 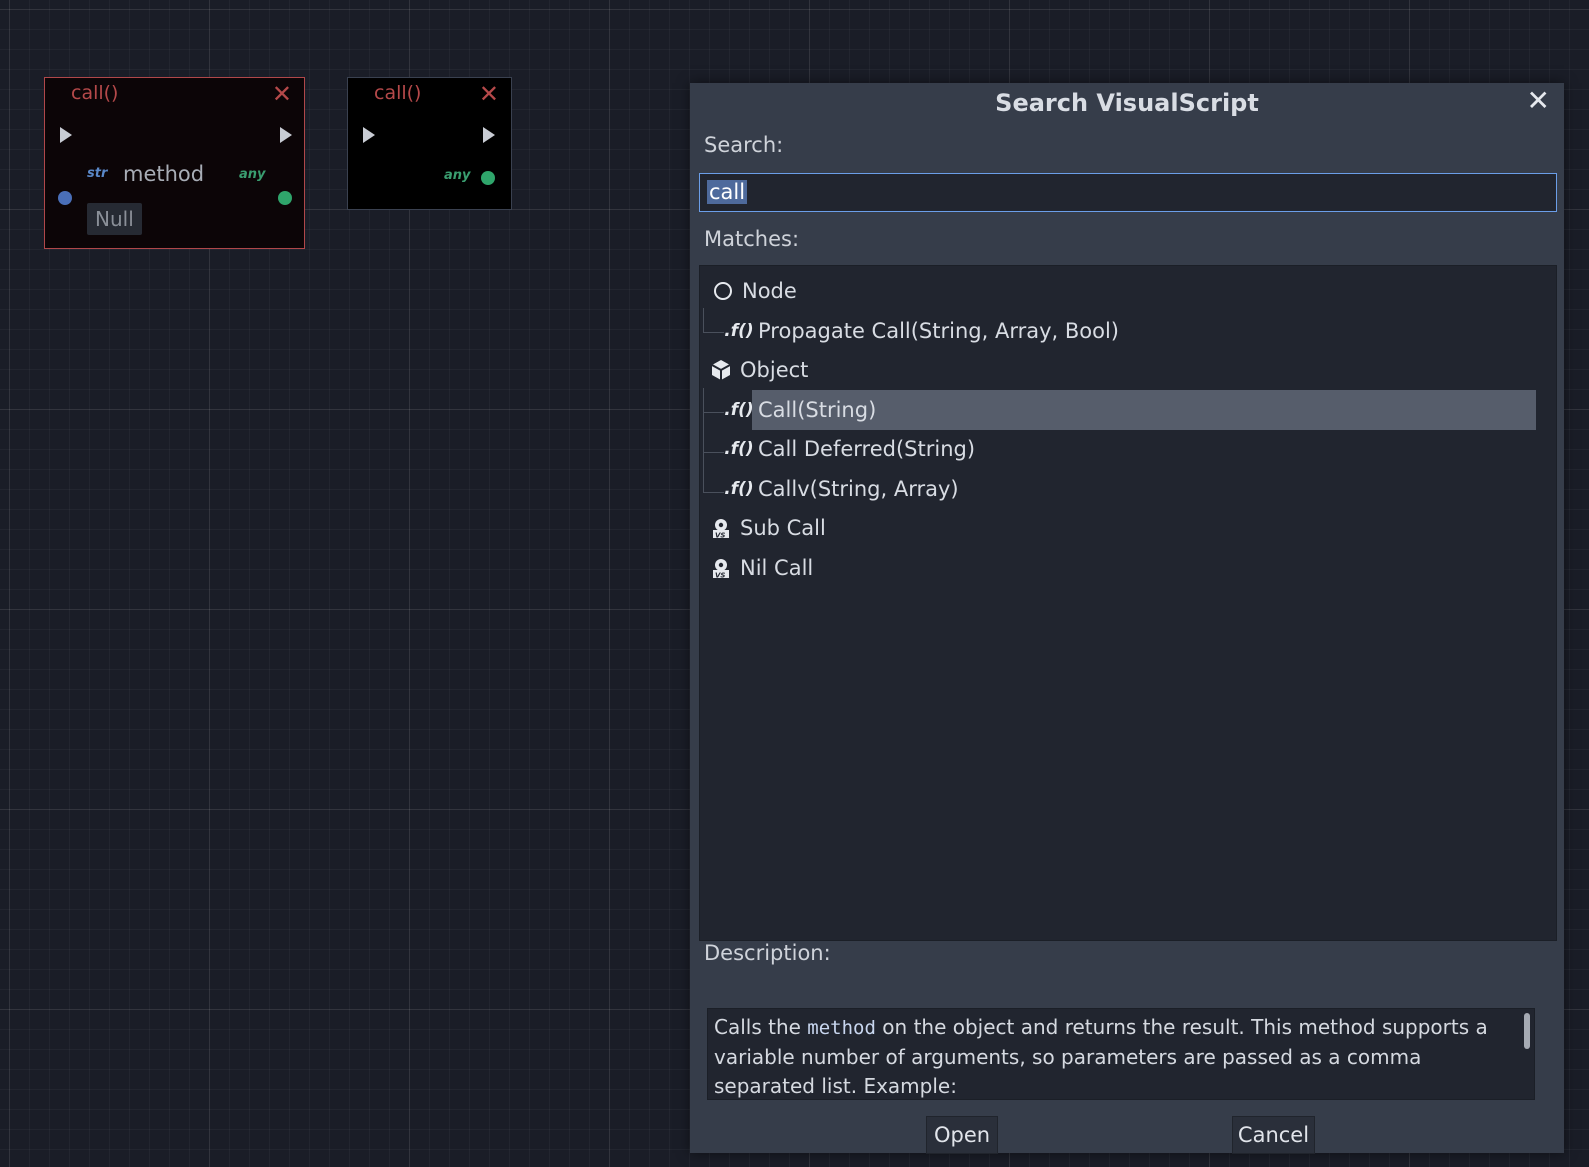 What do you see at coordinates (1527, 1031) in the screenshot?
I see `description-scrollbar` at bounding box center [1527, 1031].